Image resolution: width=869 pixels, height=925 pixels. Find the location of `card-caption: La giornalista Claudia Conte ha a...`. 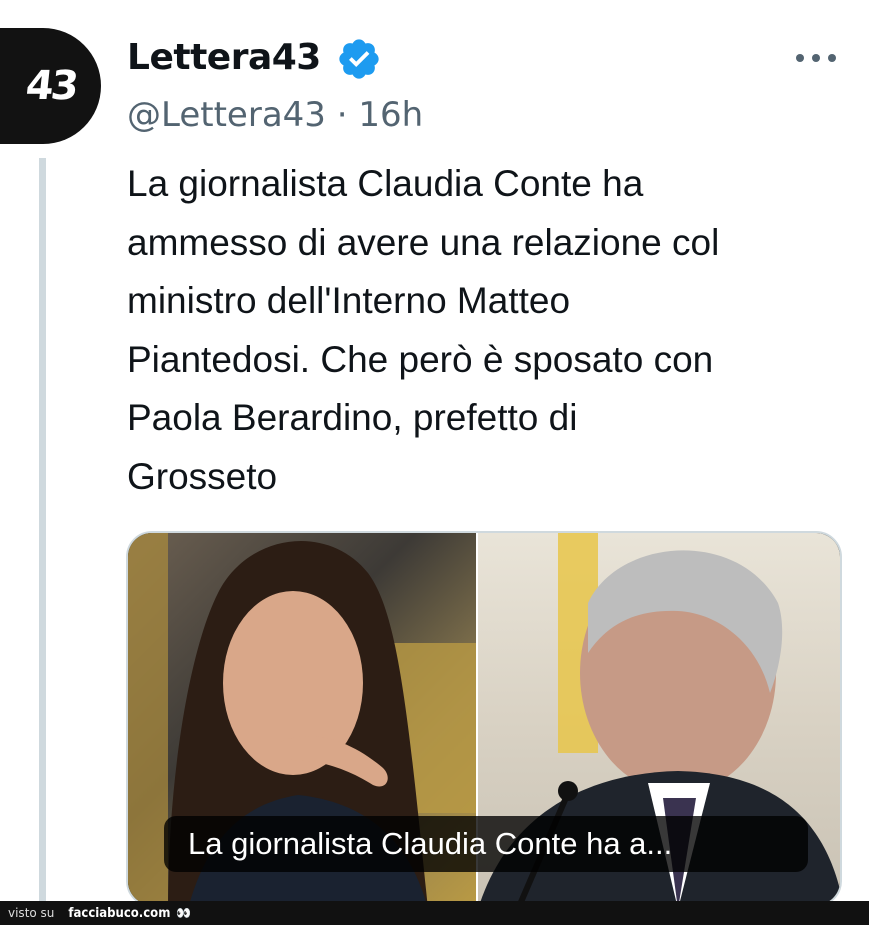

card-caption: La giornalista Claudia Conte ha a... is located at coordinates (486, 844).